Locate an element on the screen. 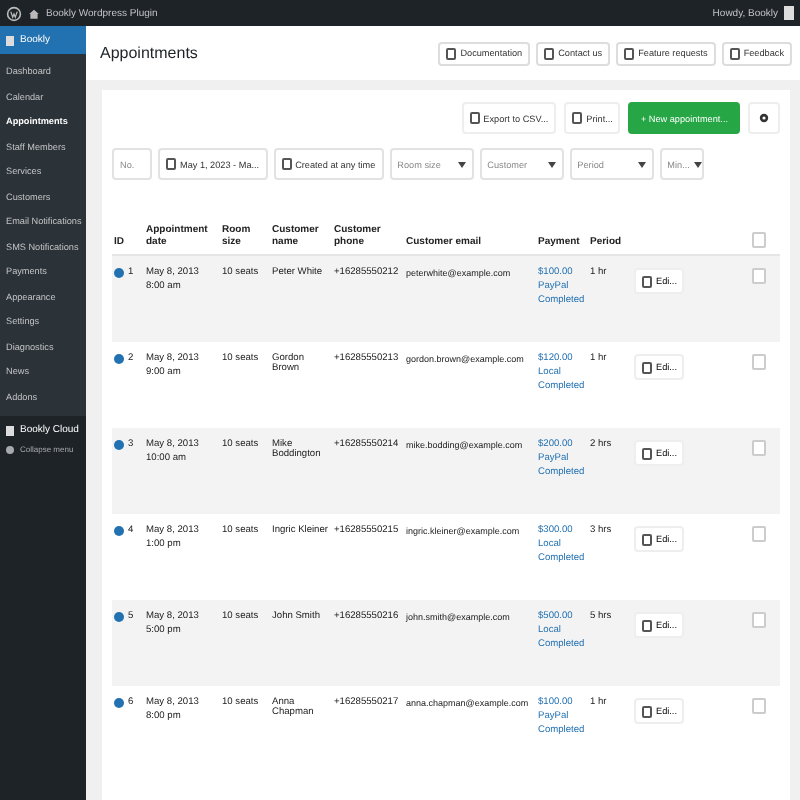  settings-button is located at coordinates (764, 118).